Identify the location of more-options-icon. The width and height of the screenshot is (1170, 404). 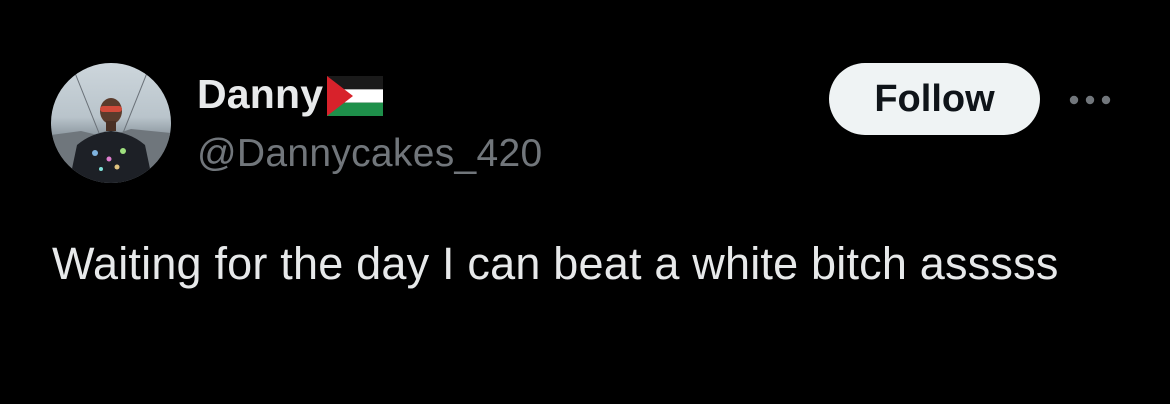
(1090, 100).